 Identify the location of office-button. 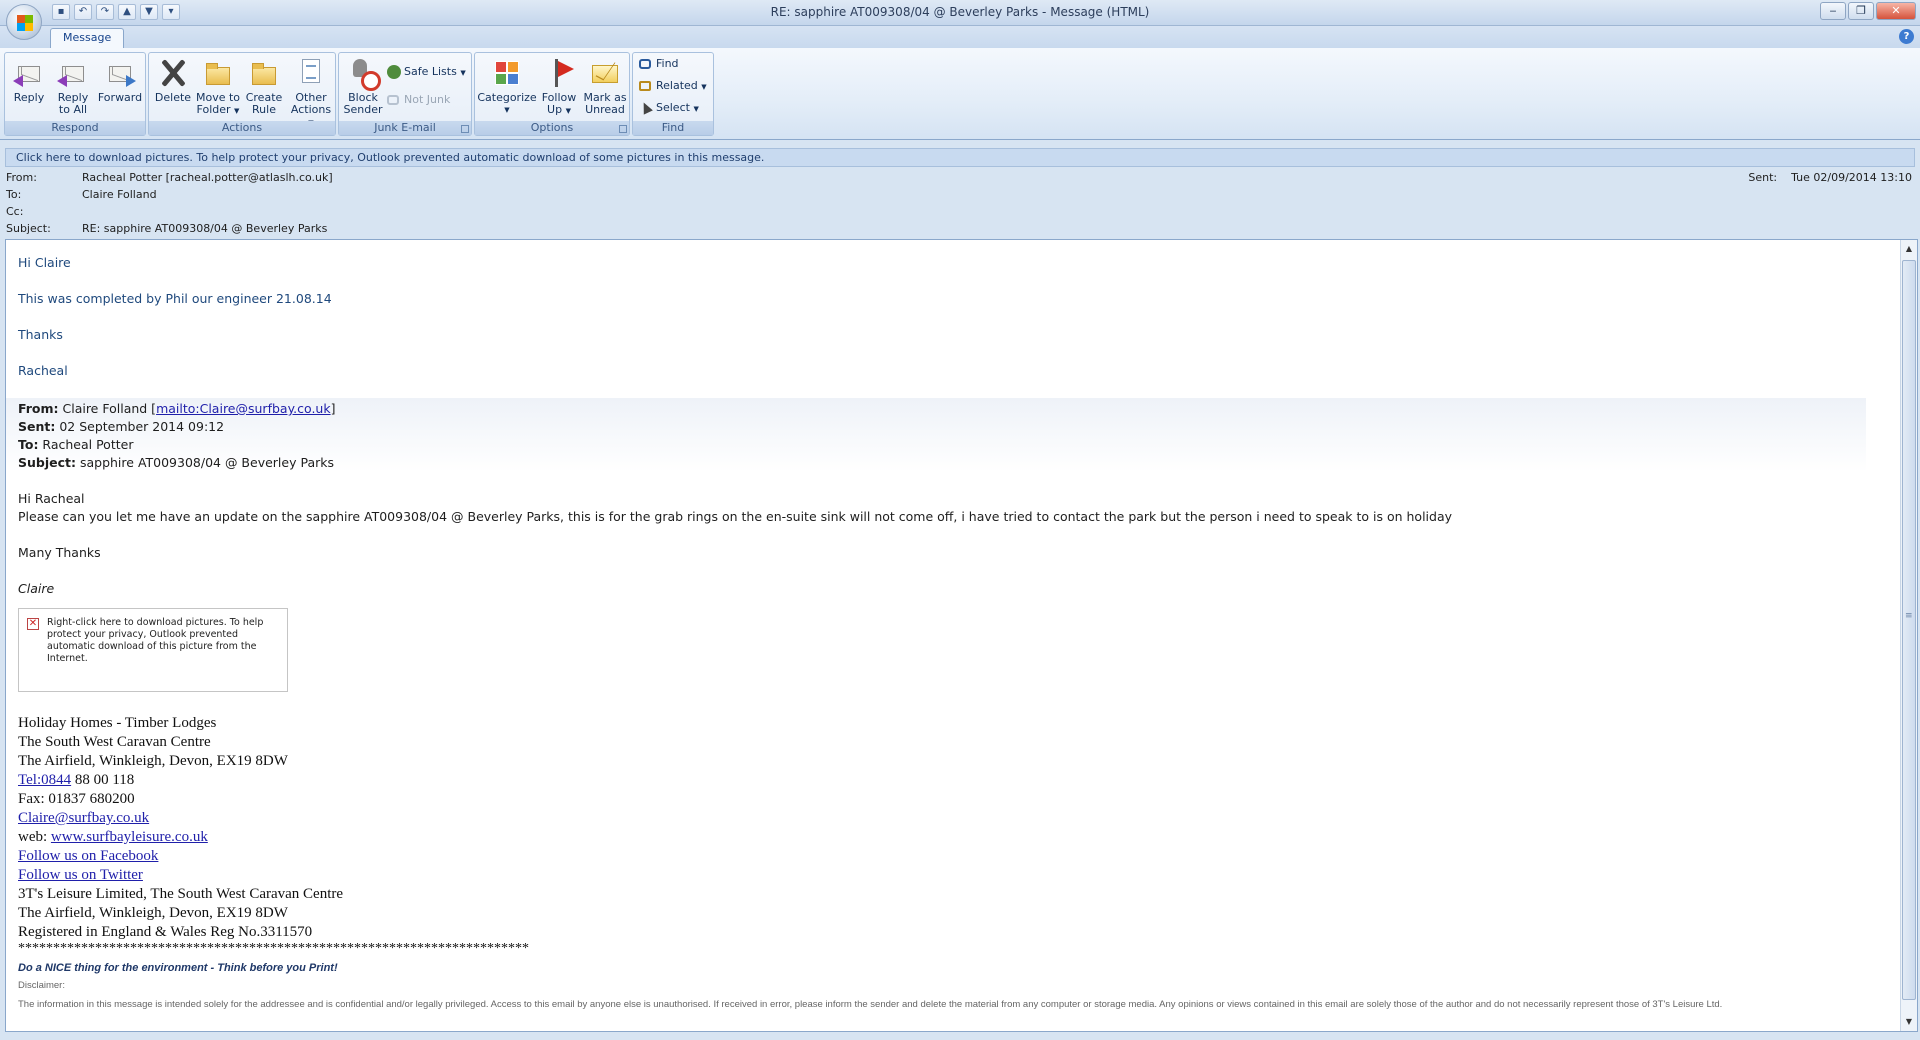
(24, 22).